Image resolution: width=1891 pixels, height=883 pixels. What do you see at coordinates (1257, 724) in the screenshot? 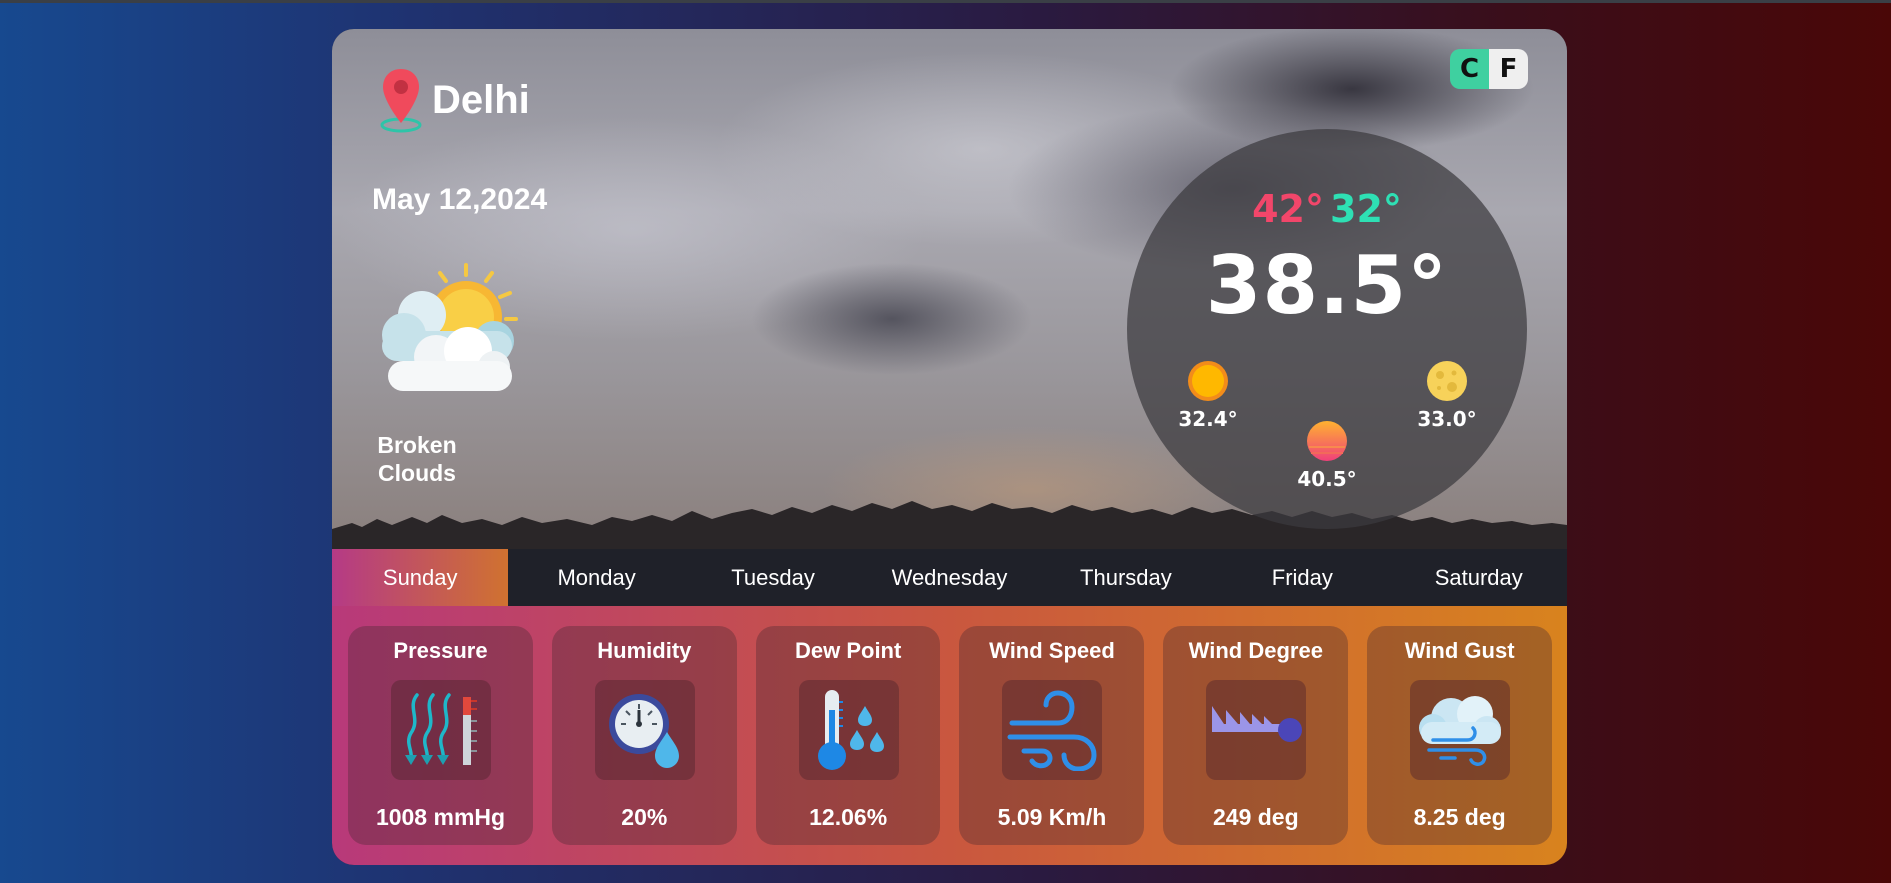
I see `wind-direction-icon` at bounding box center [1257, 724].